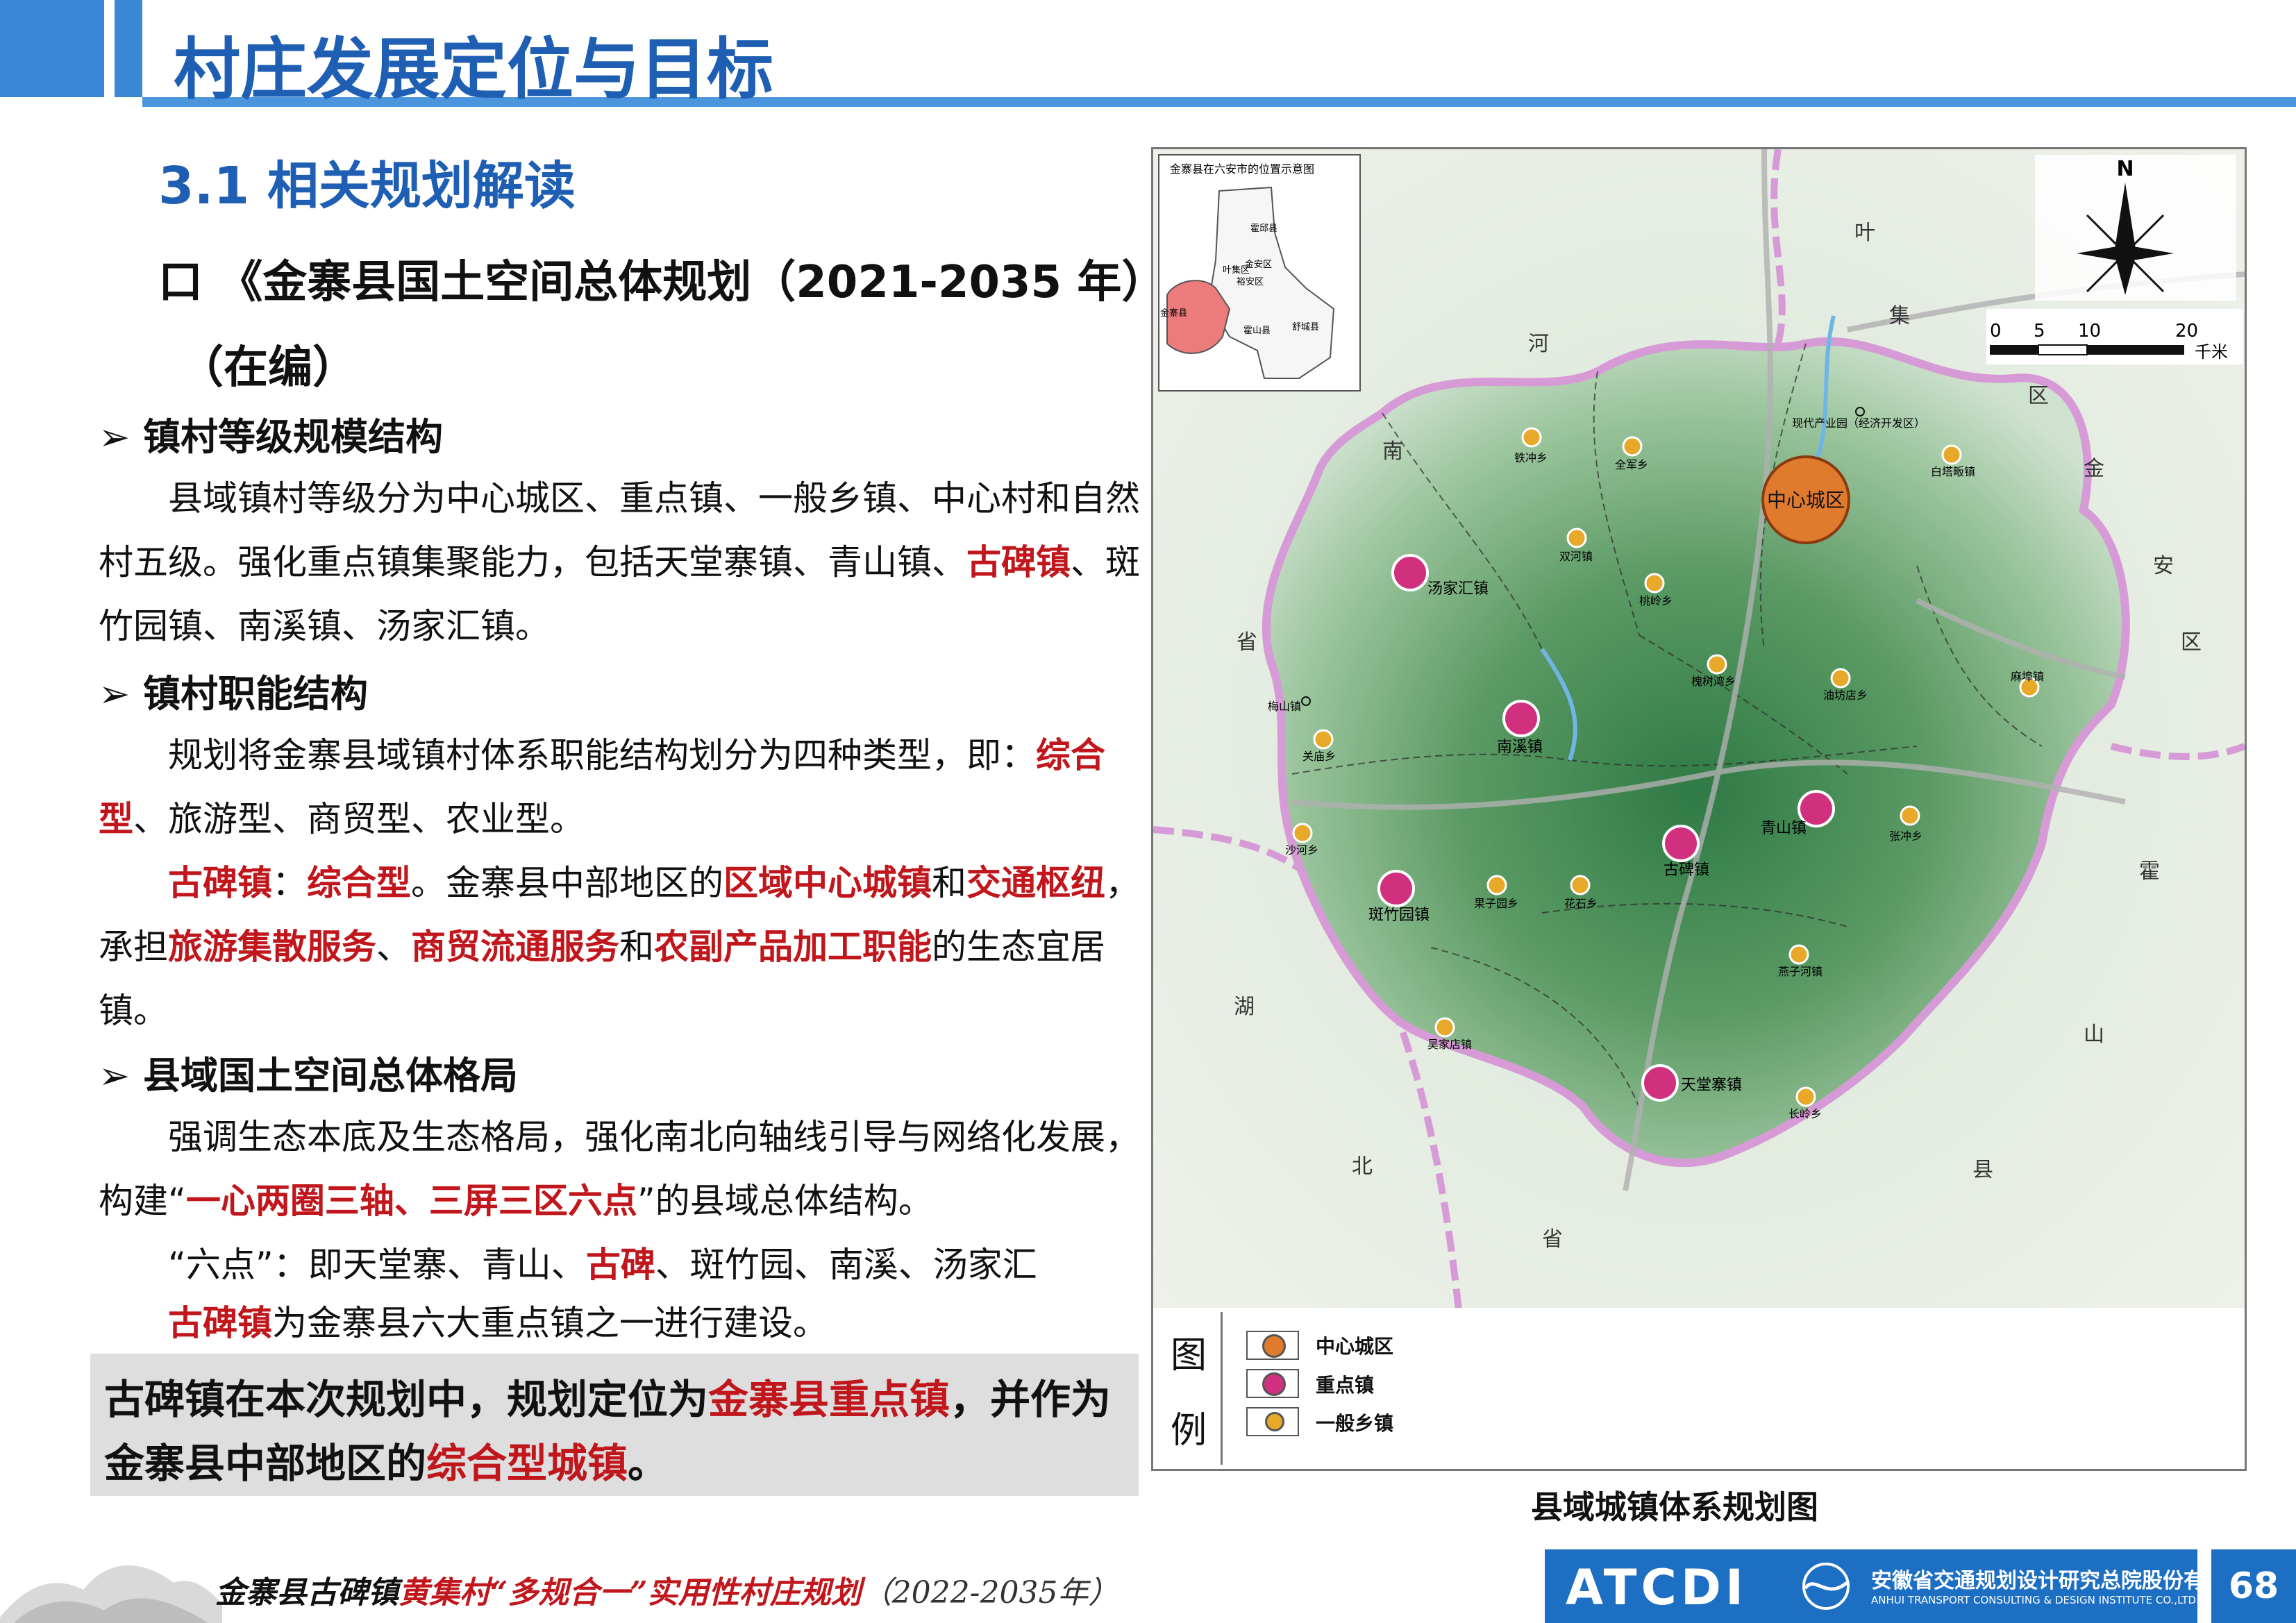 Image resolution: width=2296 pixels, height=1623 pixels. What do you see at coordinates (602, 1265) in the screenshot?
I see `para-six-points: “六点”：即天堂寨、青山、古碑、斑竹园、南溪、汤家汇` at bounding box center [602, 1265].